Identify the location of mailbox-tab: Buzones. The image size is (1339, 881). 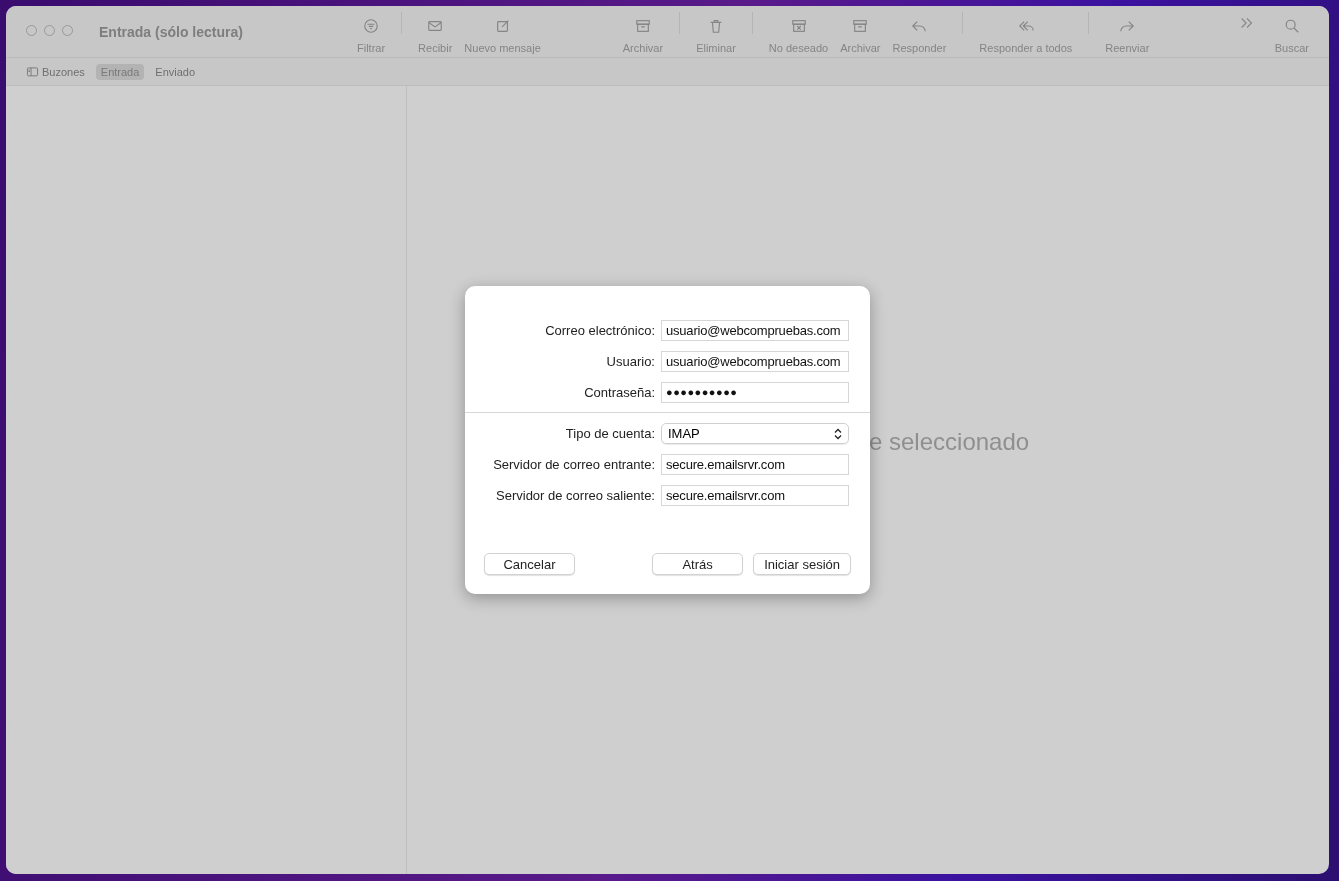
(55, 71).